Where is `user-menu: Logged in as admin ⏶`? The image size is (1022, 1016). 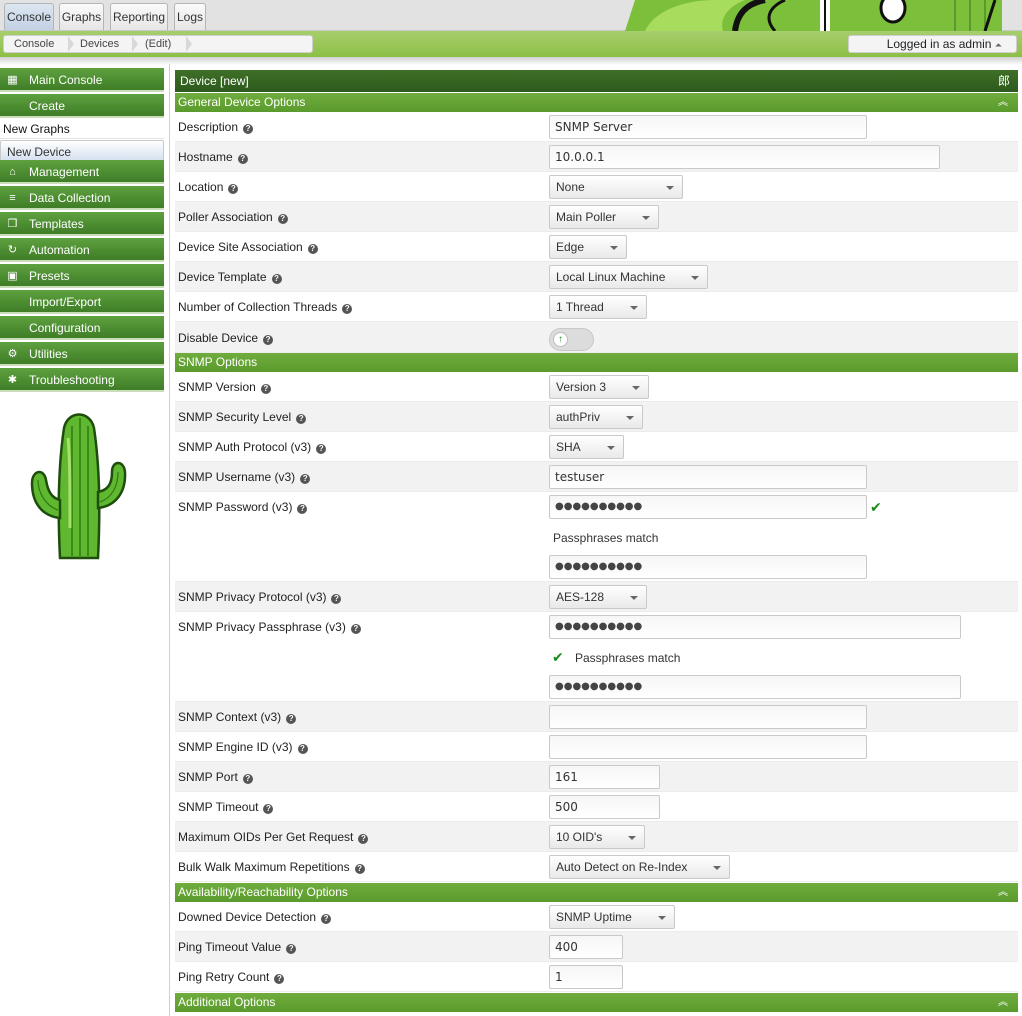
user-menu: Logged in as admin ⏶ is located at coordinates (932, 44).